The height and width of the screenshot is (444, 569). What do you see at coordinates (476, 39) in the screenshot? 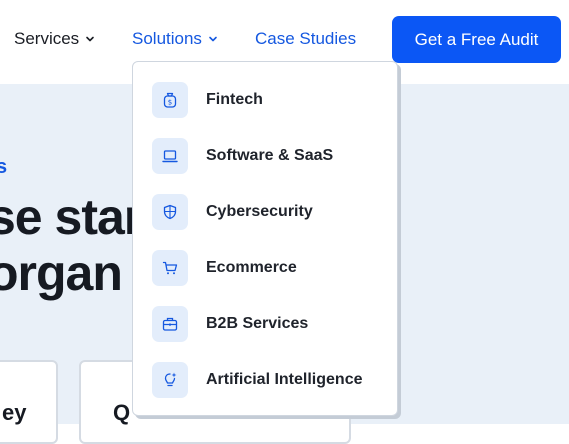
I see `get-free-audit-button: Get a Free Audit` at bounding box center [476, 39].